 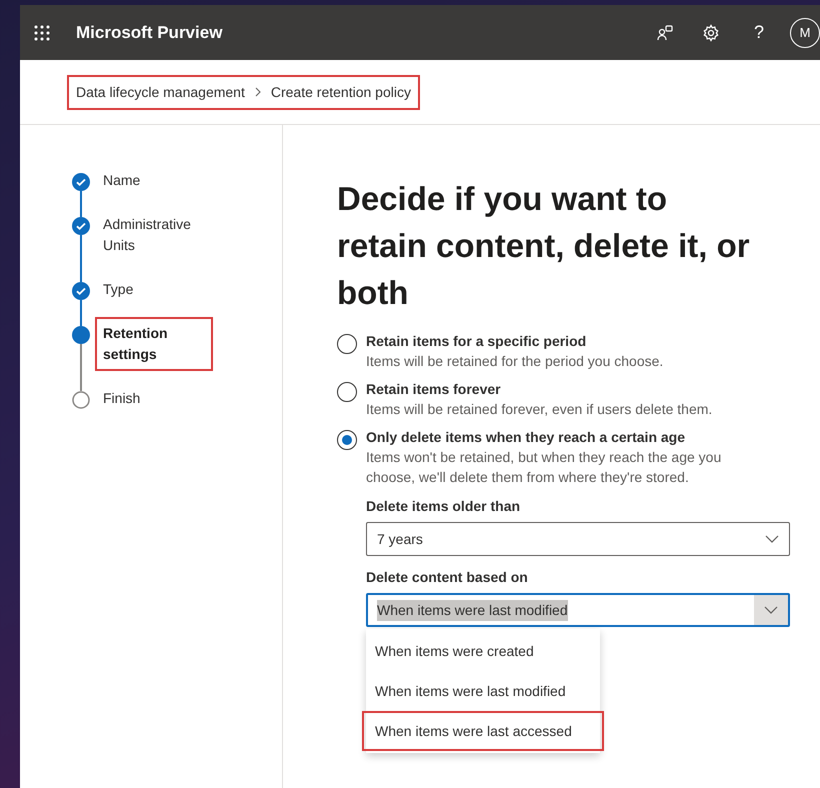 I want to click on step-label: Administrative Units, so click(x=154, y=235).